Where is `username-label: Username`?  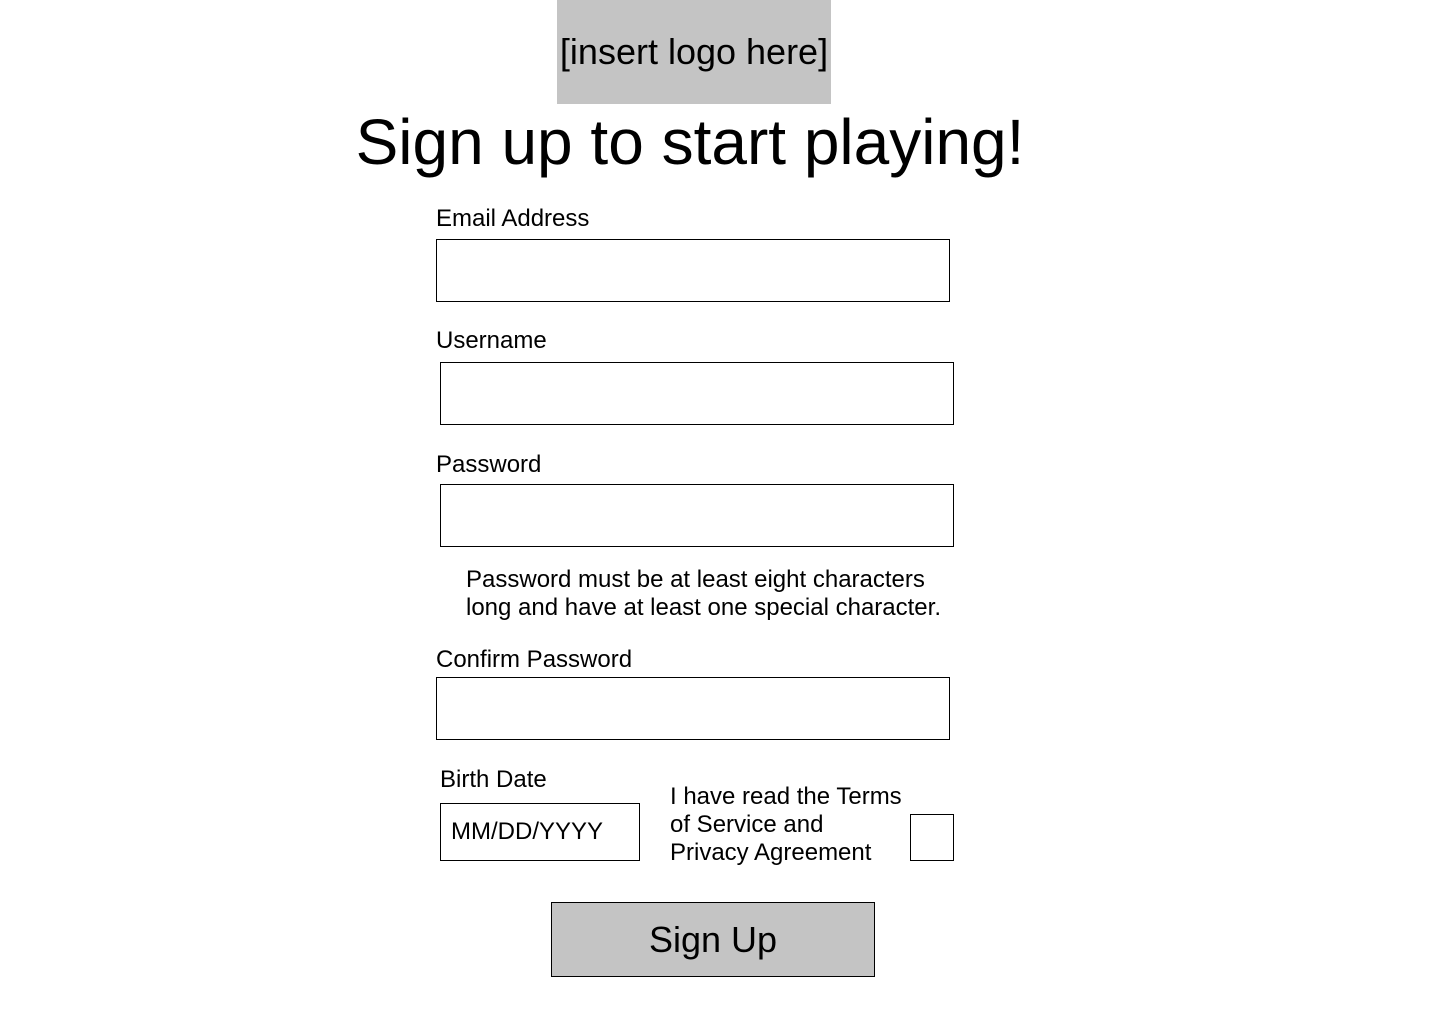
username-label: Username is located at coordinates (491, 340).